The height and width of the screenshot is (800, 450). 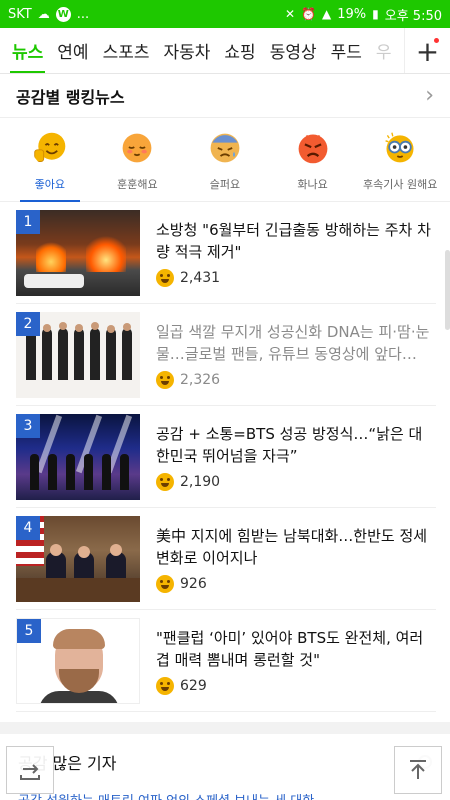 What do you see at coordinates (20, 14) in the screenshot?
I see `carrier-label: SKT` at bounding box center [20, 14].